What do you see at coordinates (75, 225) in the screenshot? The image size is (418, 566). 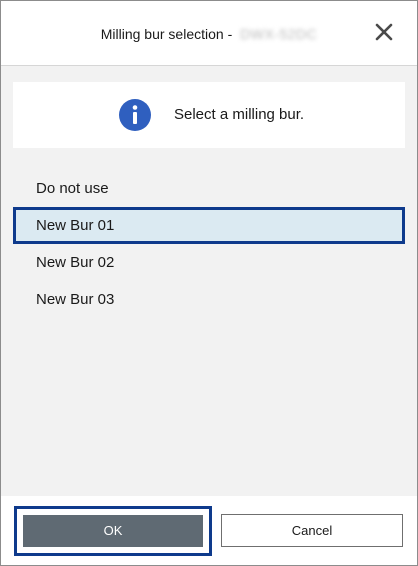 I see `bur-item-label: New Bur 01` at bounding box center [75, 225].